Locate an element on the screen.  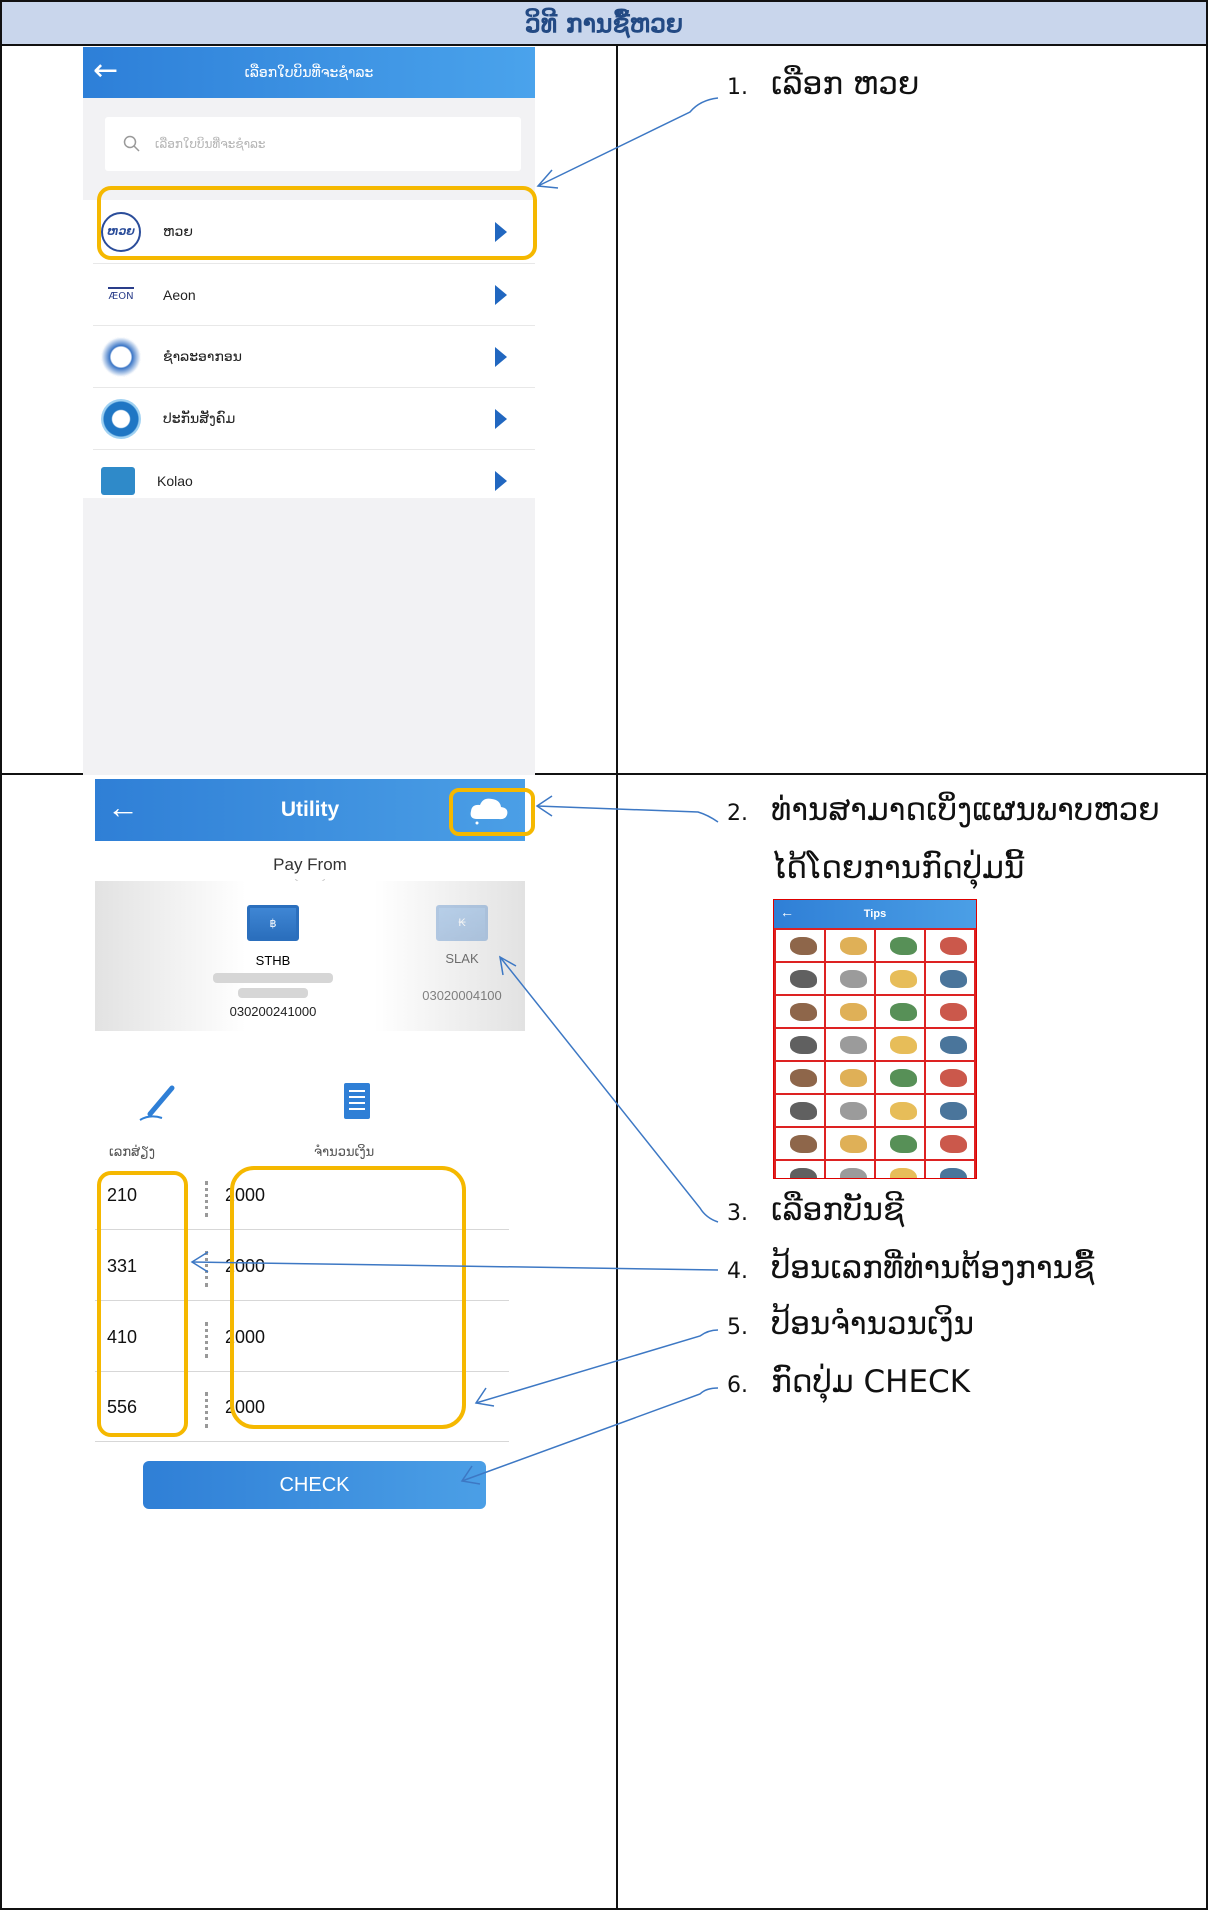
step-number: 1. is located at coordinates (737, 87).